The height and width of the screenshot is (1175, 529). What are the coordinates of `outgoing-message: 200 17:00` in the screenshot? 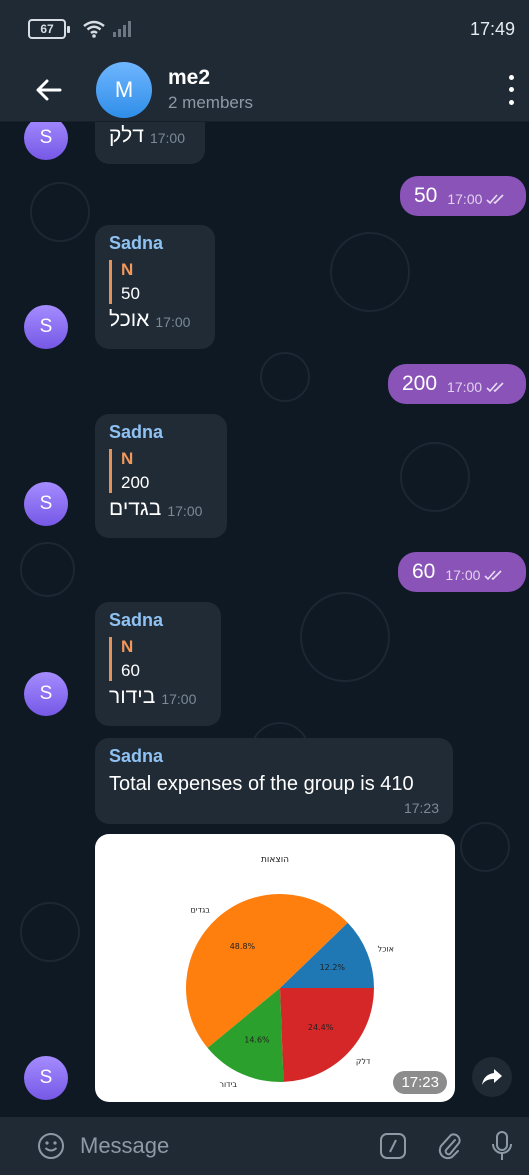 It's located at (457, 384).